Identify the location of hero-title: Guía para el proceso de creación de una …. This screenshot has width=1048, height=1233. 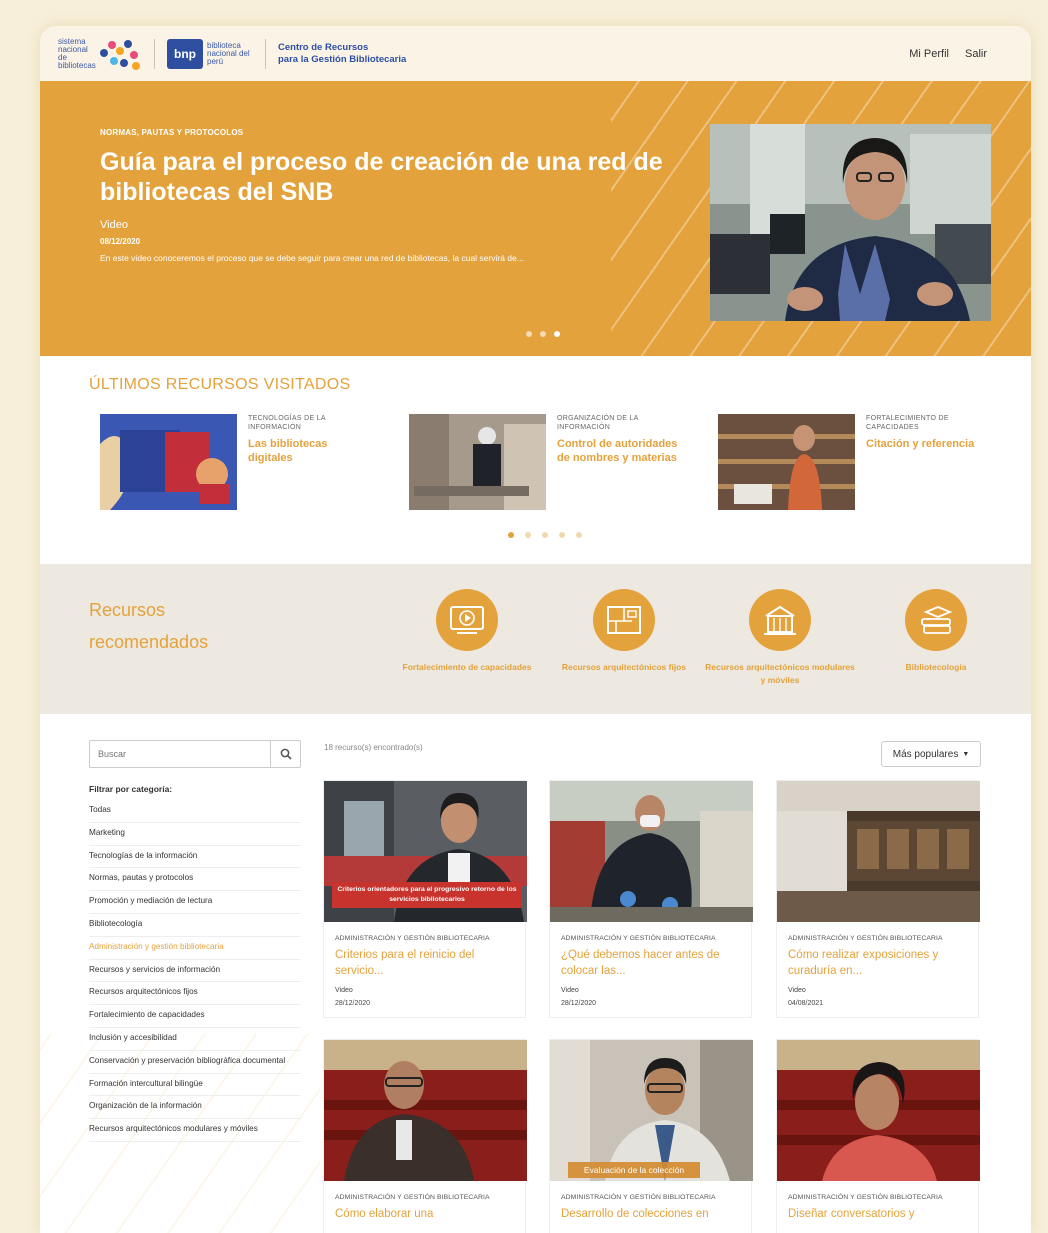
(390, 177).